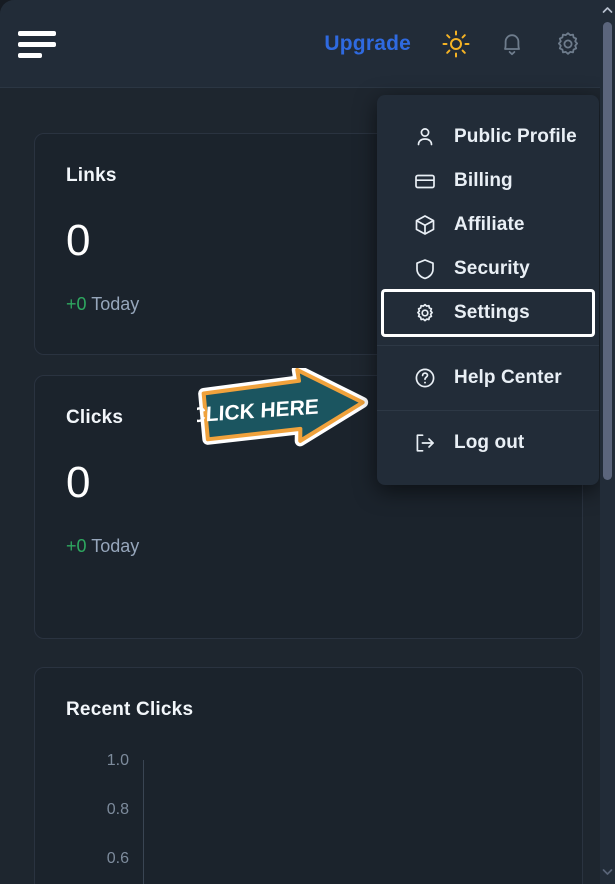 This screenshot has width=615, height=884. What do you see at coordinates (117, 809) in the screenshot?
I see `chart-y-tick: 0.8` at bounding box center [117, 809].